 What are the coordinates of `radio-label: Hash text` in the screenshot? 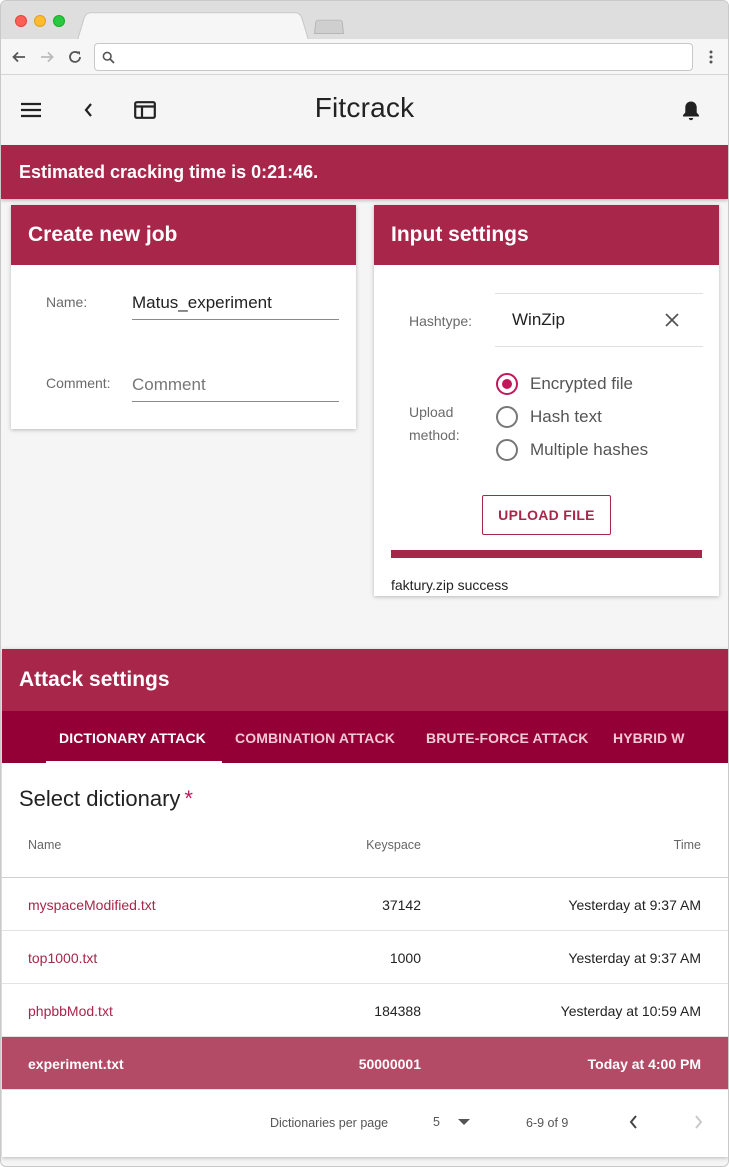 It's located at (566, 416).